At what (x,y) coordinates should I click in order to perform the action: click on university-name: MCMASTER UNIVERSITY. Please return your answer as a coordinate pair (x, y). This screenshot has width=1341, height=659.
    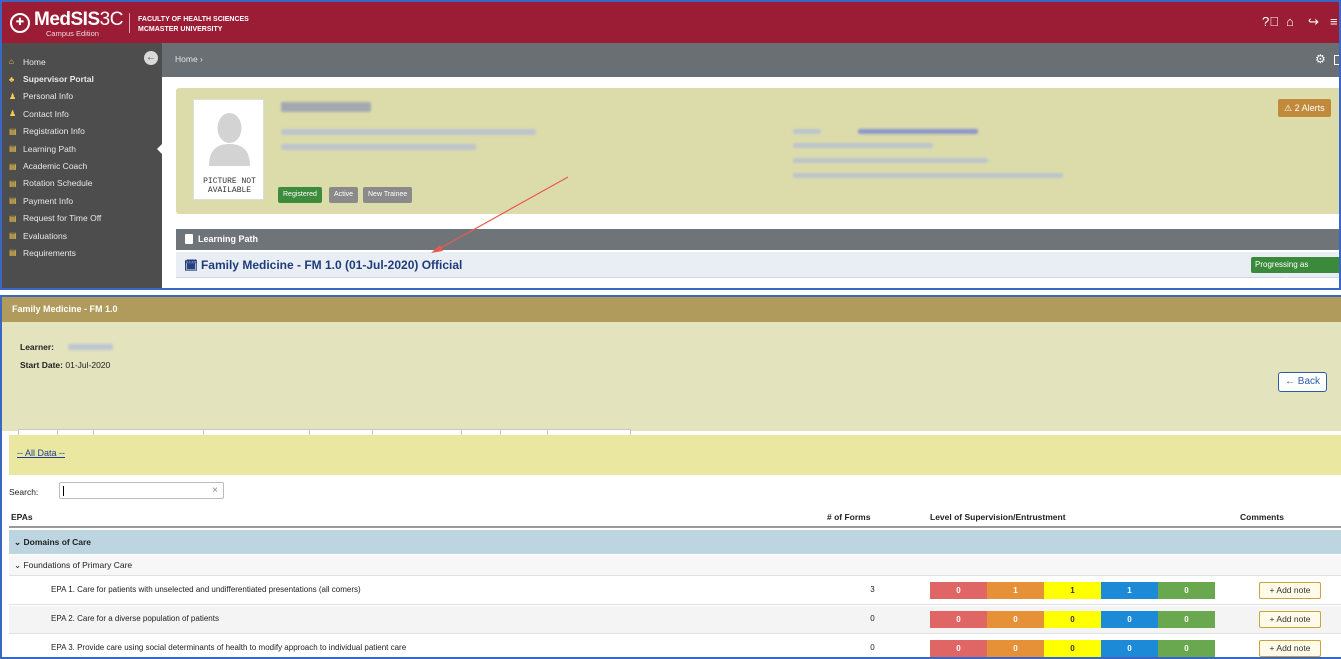
    Looking at the image, I should click on (180, 29).